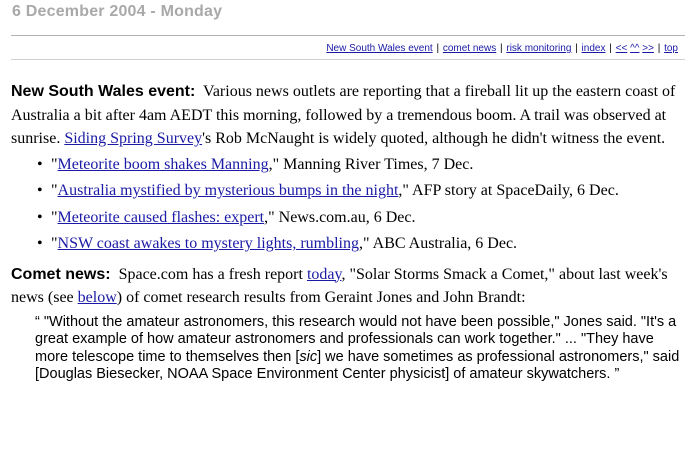 This screenshot has width=690, height=462. What do you see at coordinates (103, 91) in the screenshot?
I see `nsw-section-title: New South Wales event:` at bounding box center [103, 91].